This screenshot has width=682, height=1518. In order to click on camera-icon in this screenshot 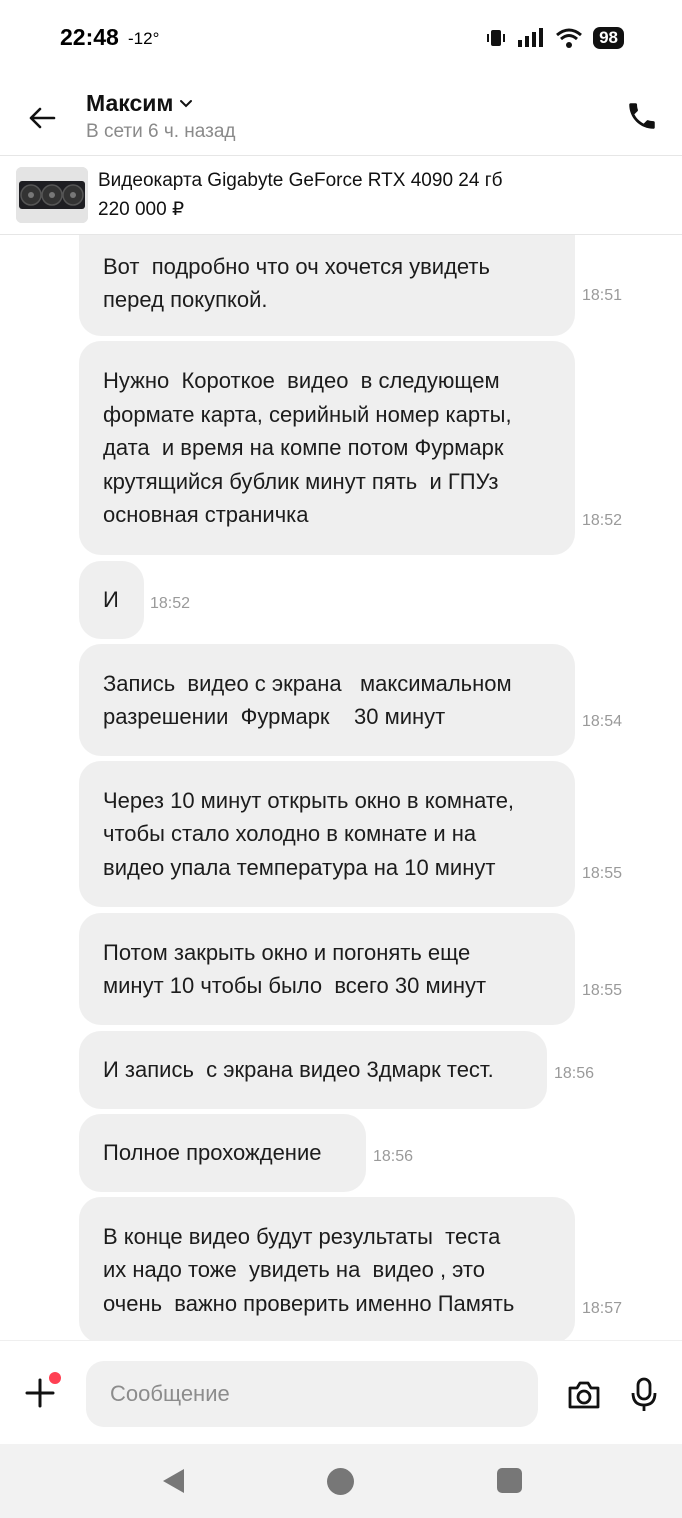, I will do `click(584, 1395)`.